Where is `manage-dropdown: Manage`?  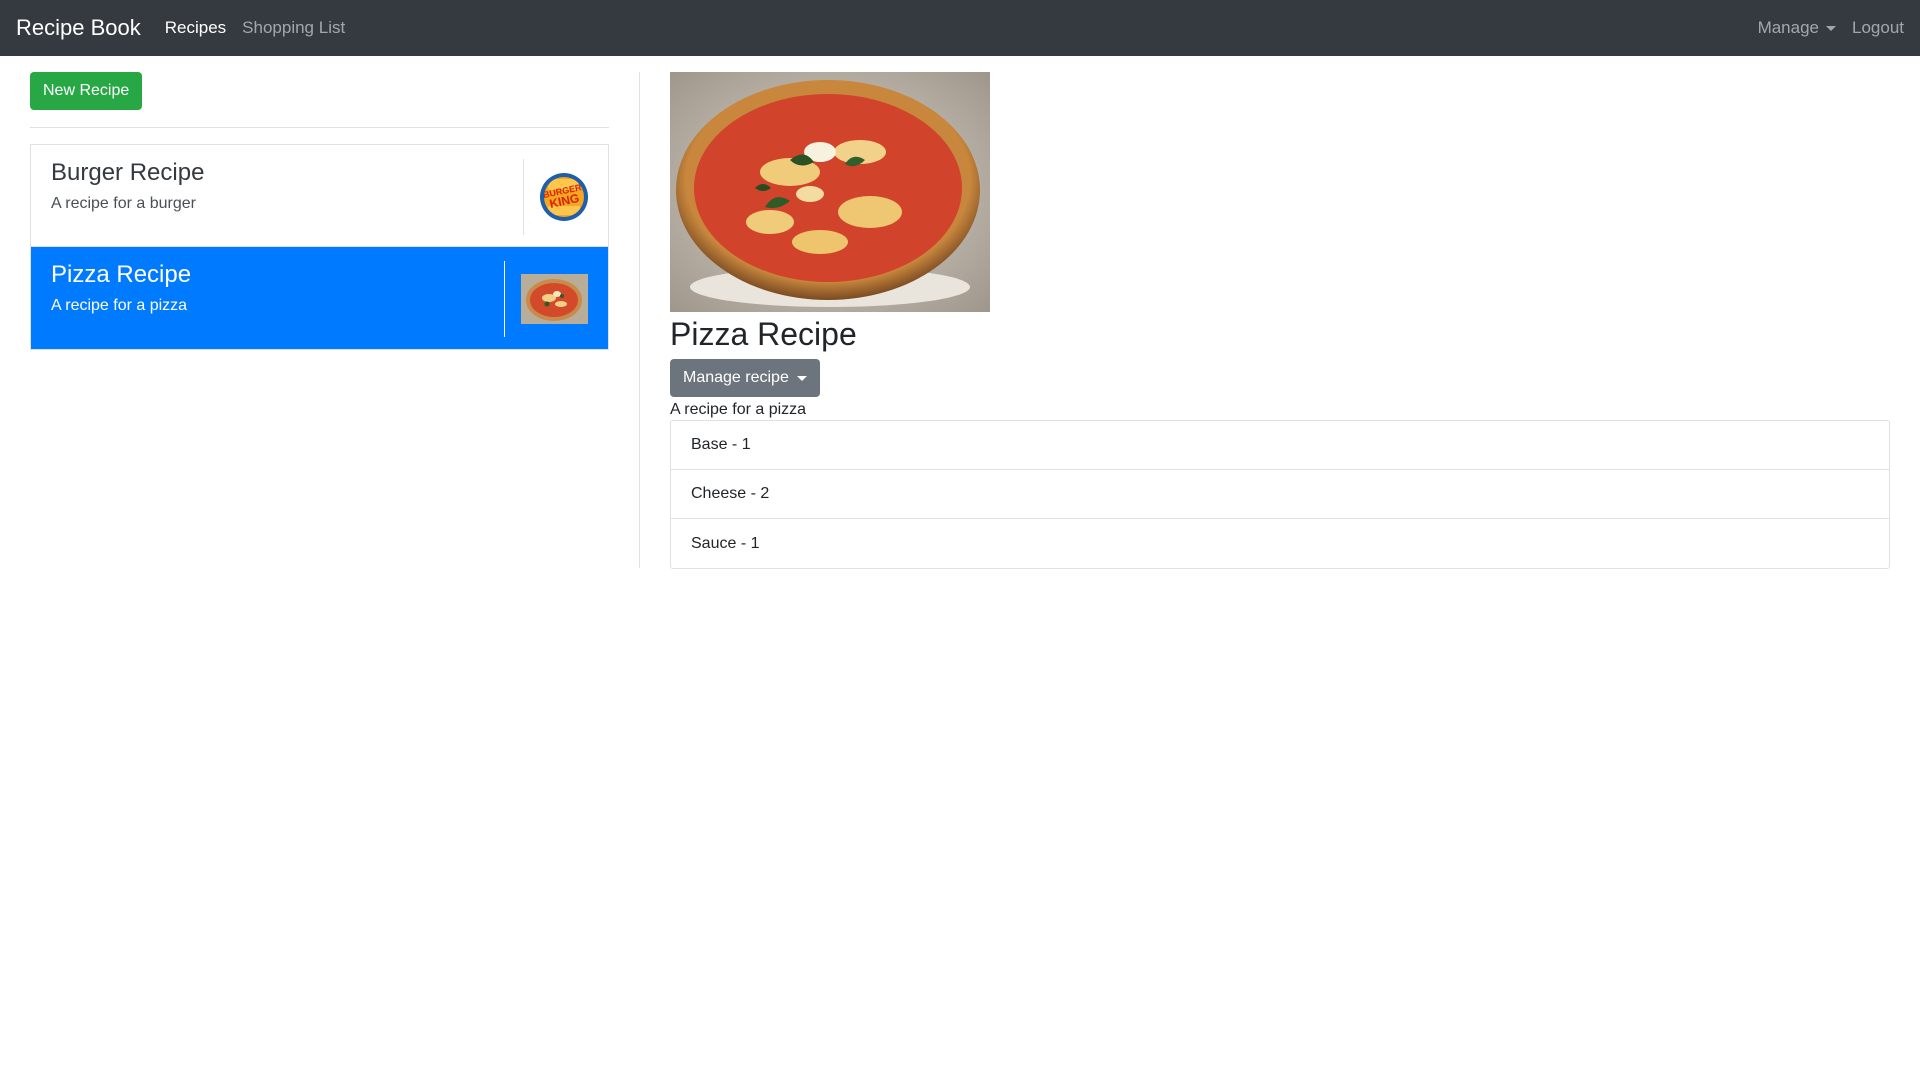 manage-dropdown: Manage is located at coordinates (1797, 28).